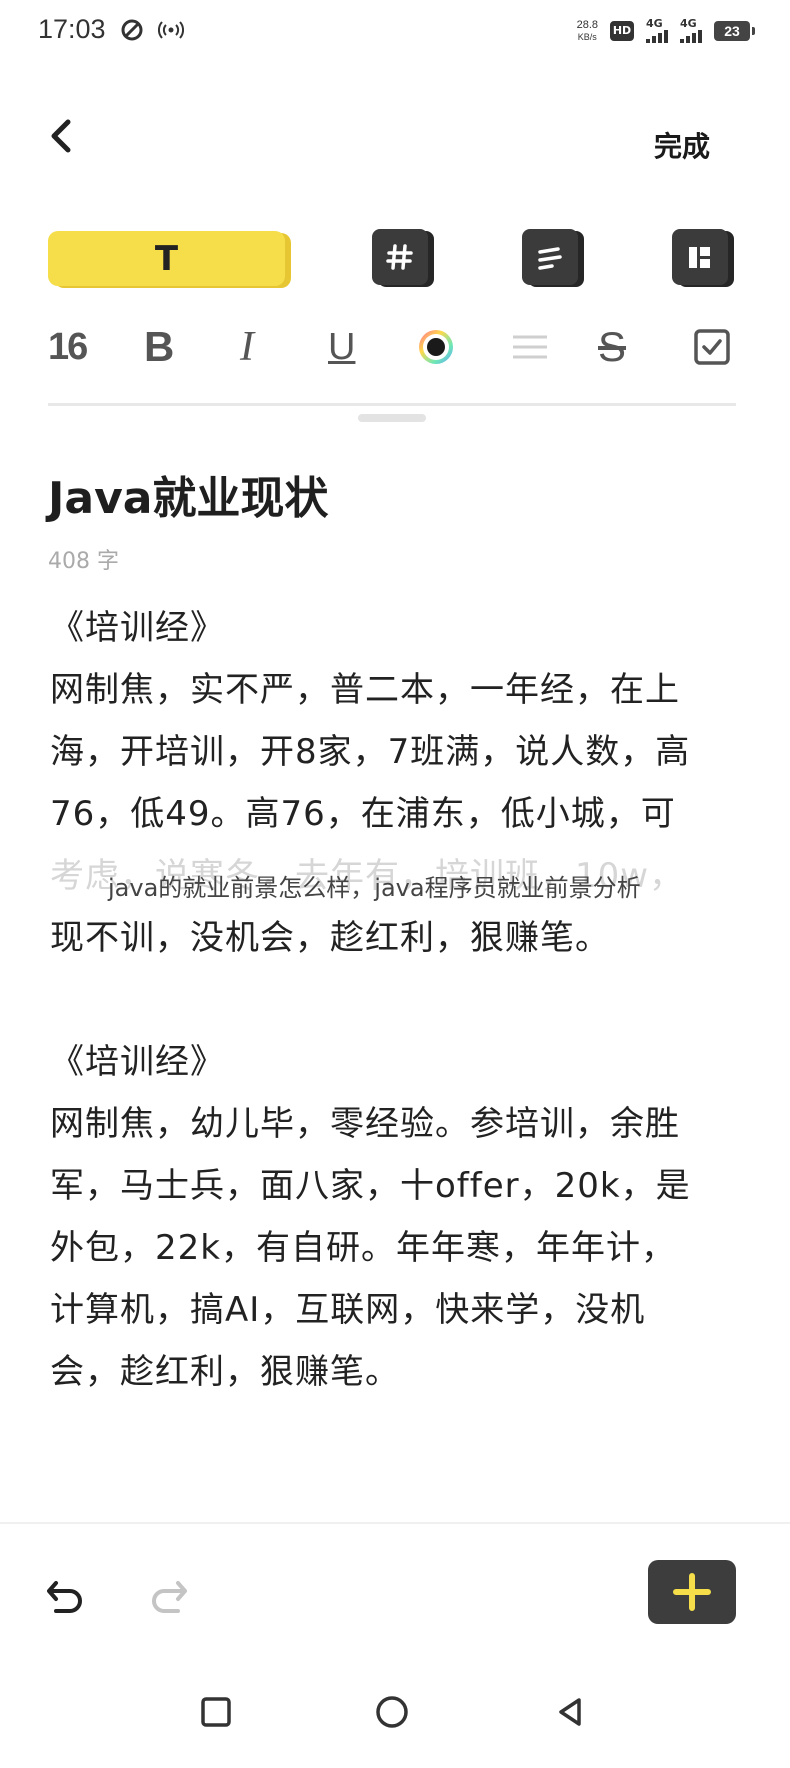 The height and width of the screenshot is (1768, 790). I want to click on nav-back-button, so click(570, 1712).